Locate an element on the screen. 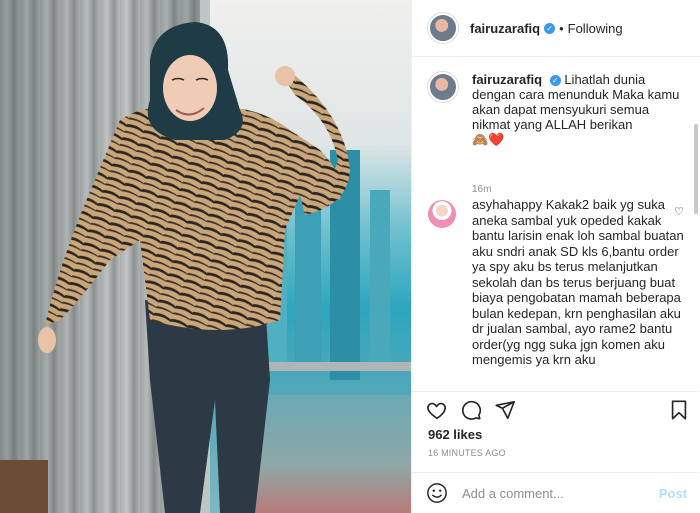 The image size is (700, 513). commenter-avatar is located at coordinates (442, 214).